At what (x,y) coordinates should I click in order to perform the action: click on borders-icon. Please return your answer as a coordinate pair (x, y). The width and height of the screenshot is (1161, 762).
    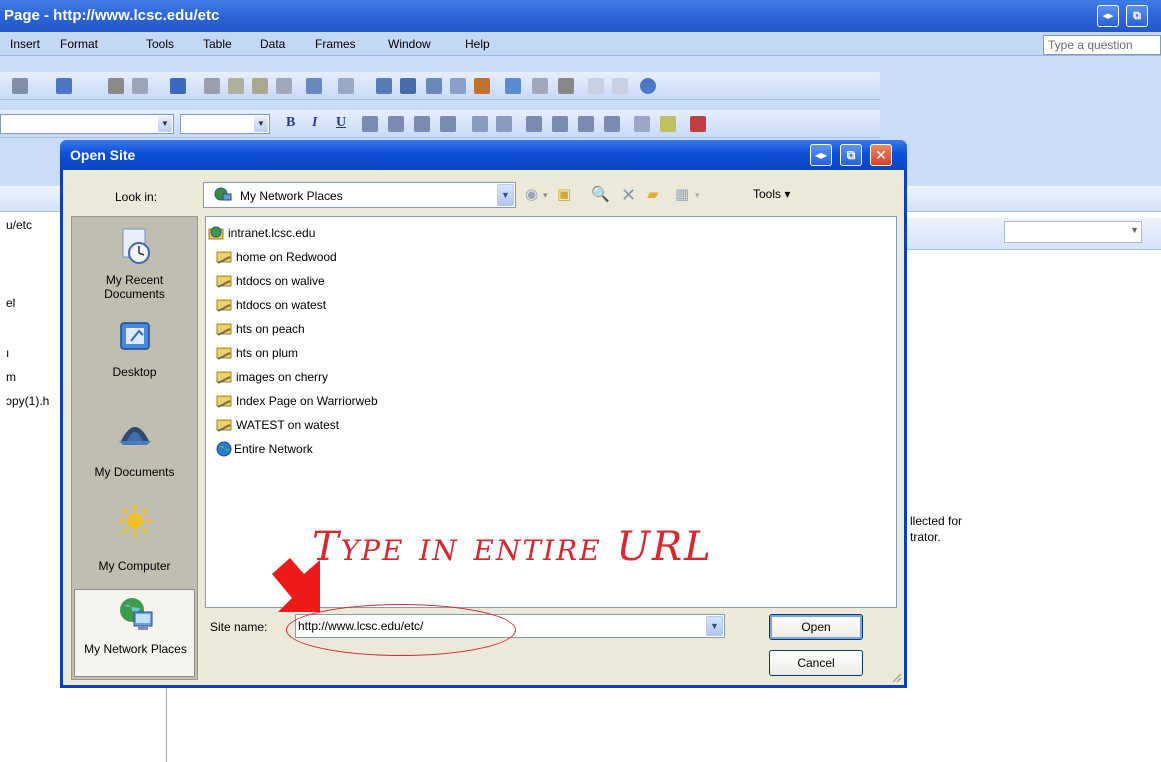
    Looking at the image, I should click on (642, 124).